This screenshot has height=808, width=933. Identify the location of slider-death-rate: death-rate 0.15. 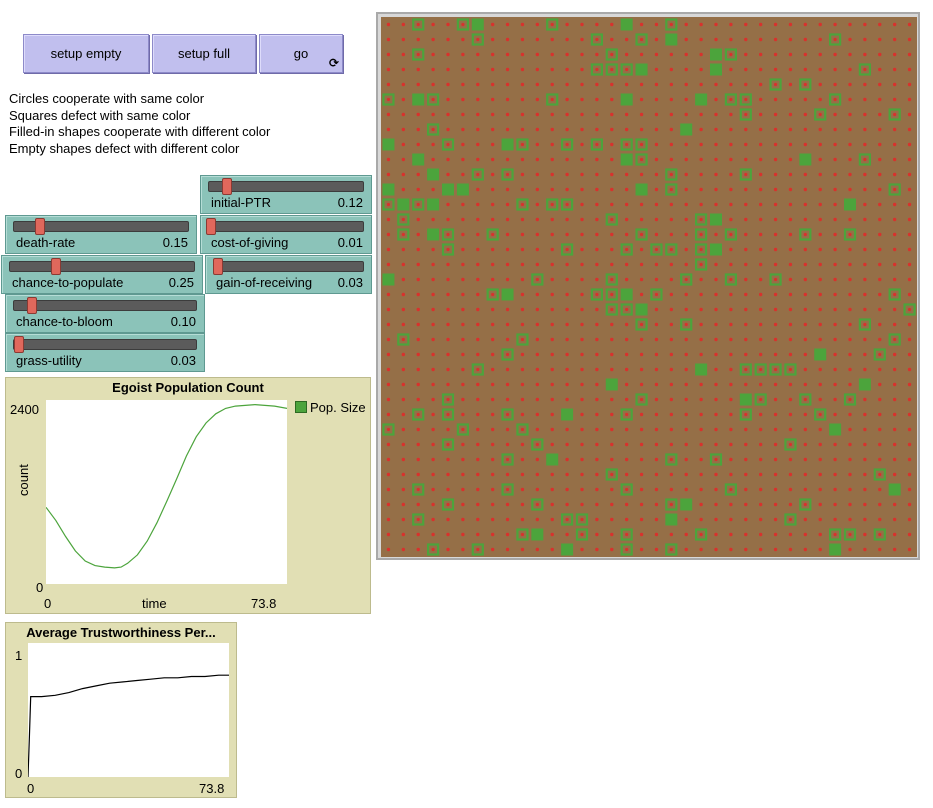
(101, 234).